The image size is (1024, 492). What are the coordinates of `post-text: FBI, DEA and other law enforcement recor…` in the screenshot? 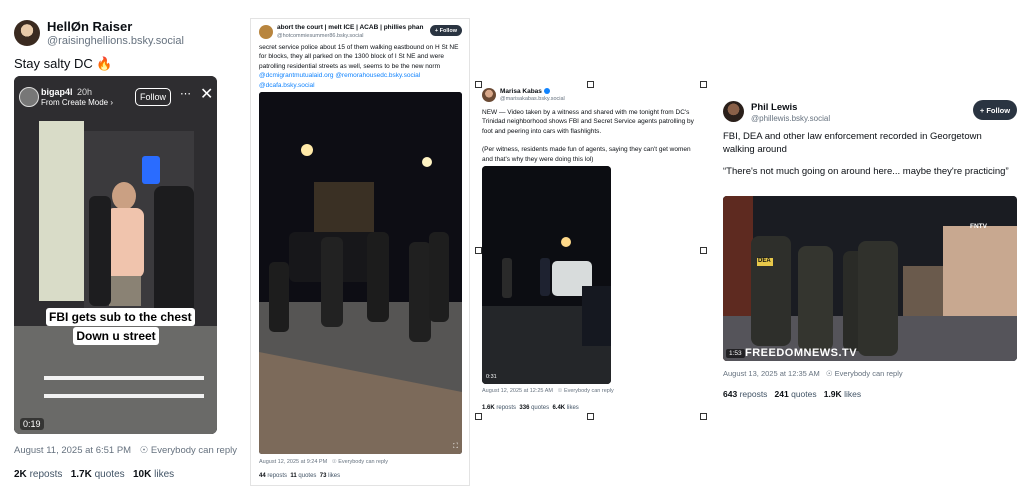 It's located at (868, 154).